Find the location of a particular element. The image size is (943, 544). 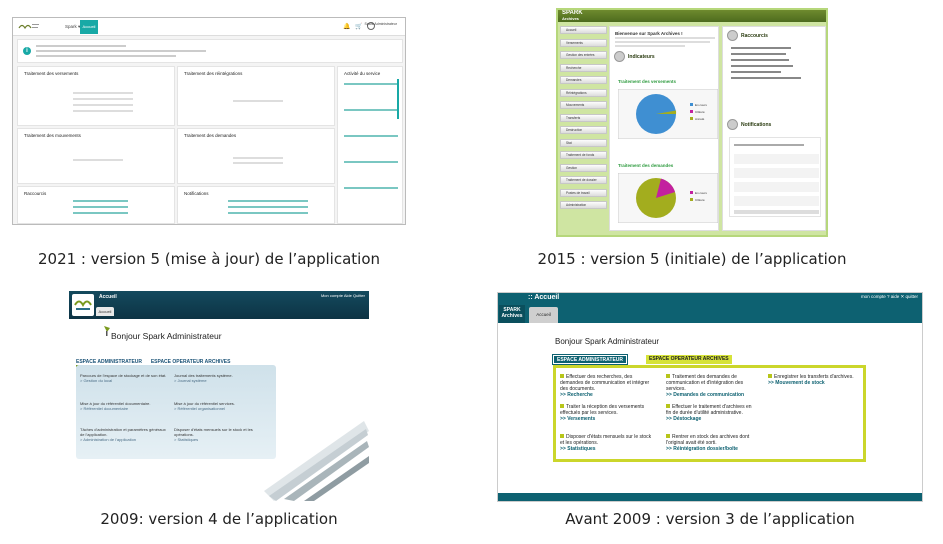

raccourcis-icon is located at coordinates (732, 35).